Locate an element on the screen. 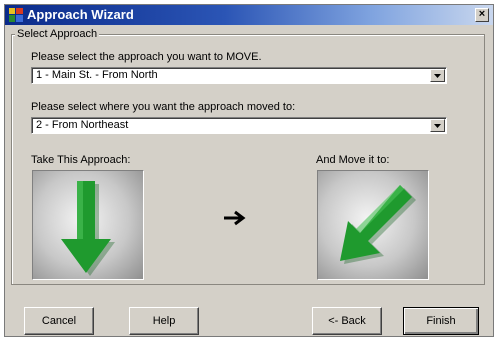 The width and height of the screenshot is (500, 341). from-approach-label: Take This Approach: is located at coordinates (81, 160).